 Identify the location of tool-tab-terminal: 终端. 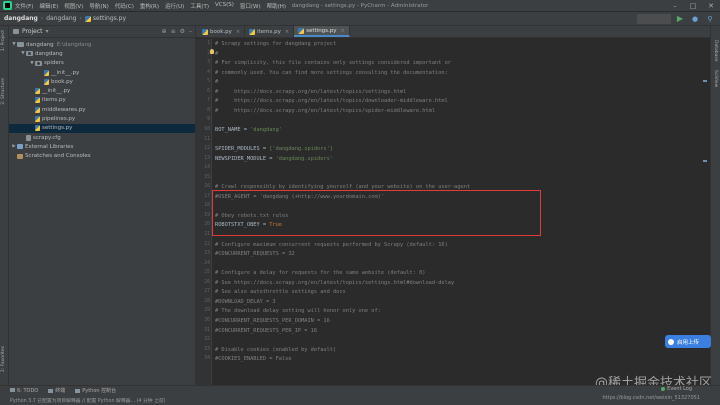
(56, 390).